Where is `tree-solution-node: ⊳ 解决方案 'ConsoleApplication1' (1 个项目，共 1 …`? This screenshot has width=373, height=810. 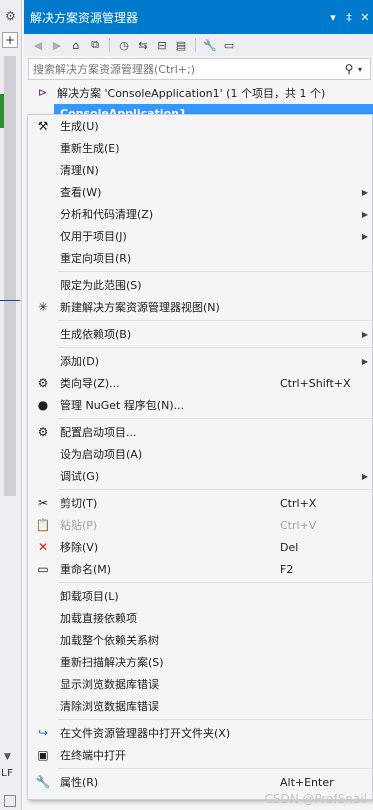 tree-solution-node: ⊳ 解决方案 'ConsoleApplication1' (1 个项目，共 1 … is located at coordinates (181, 93).